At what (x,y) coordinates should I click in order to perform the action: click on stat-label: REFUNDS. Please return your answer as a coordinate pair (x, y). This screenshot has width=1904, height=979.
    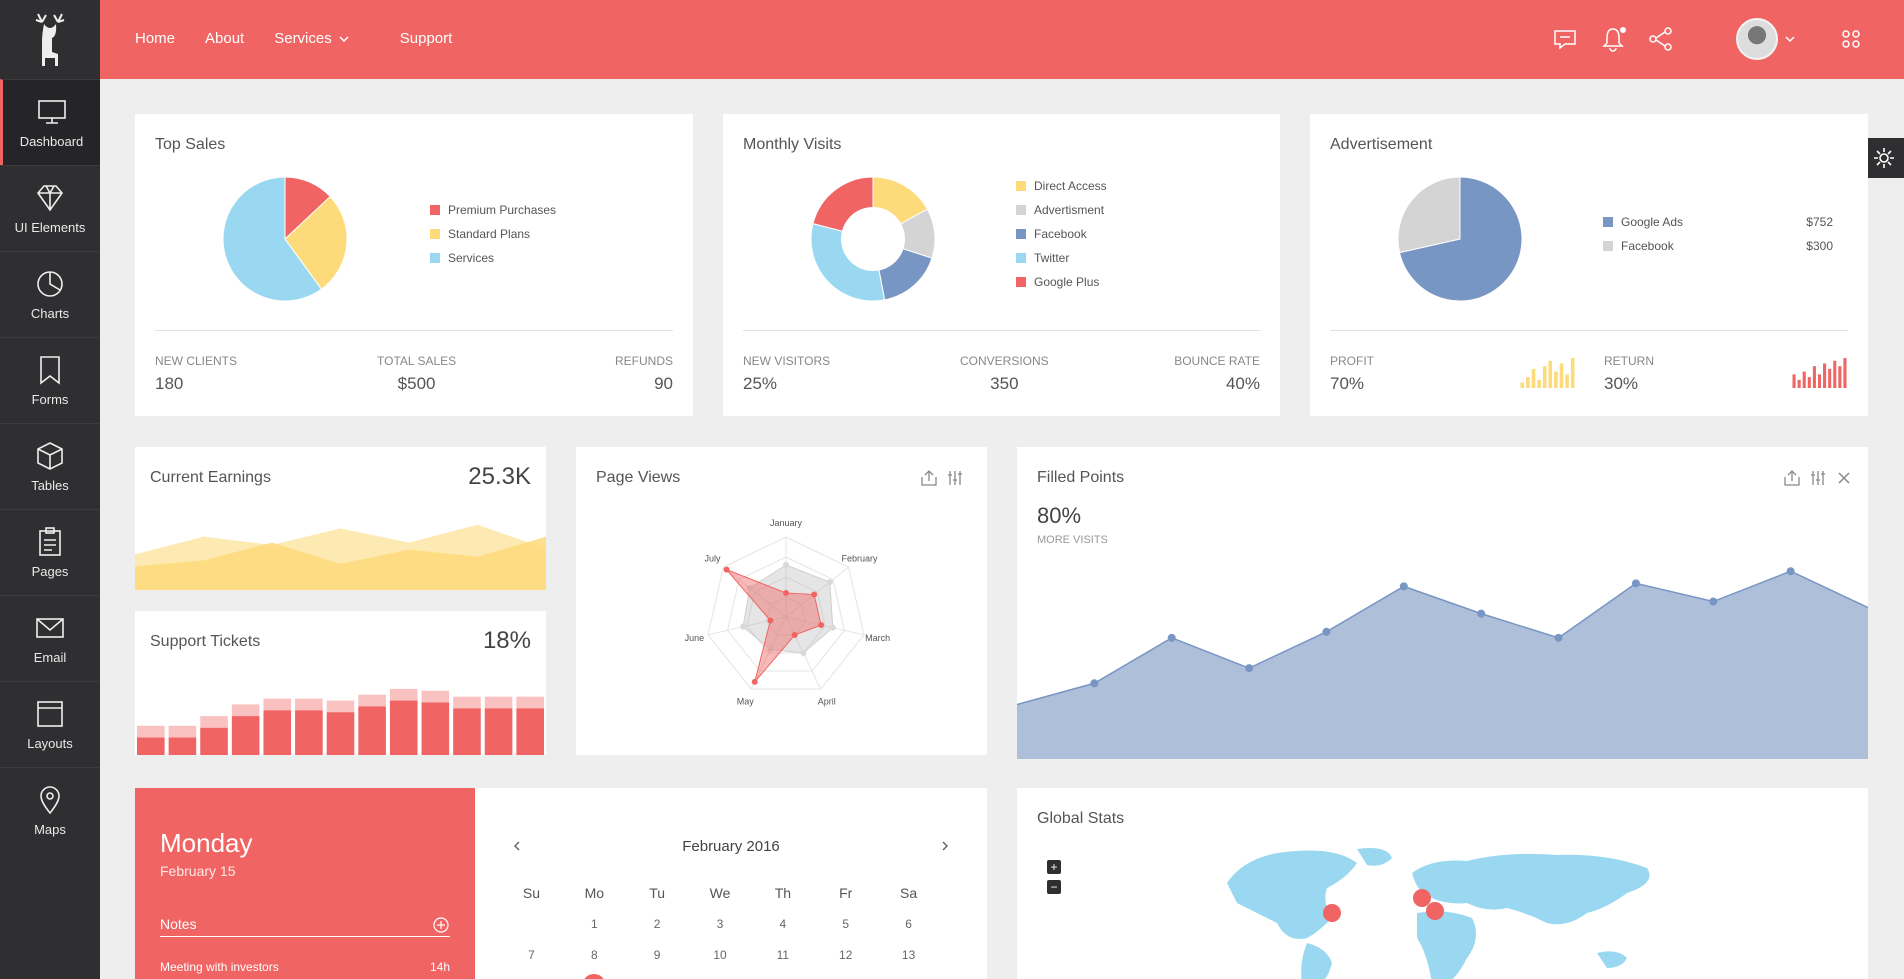
    Looking at the image, I should click on (643, 361).